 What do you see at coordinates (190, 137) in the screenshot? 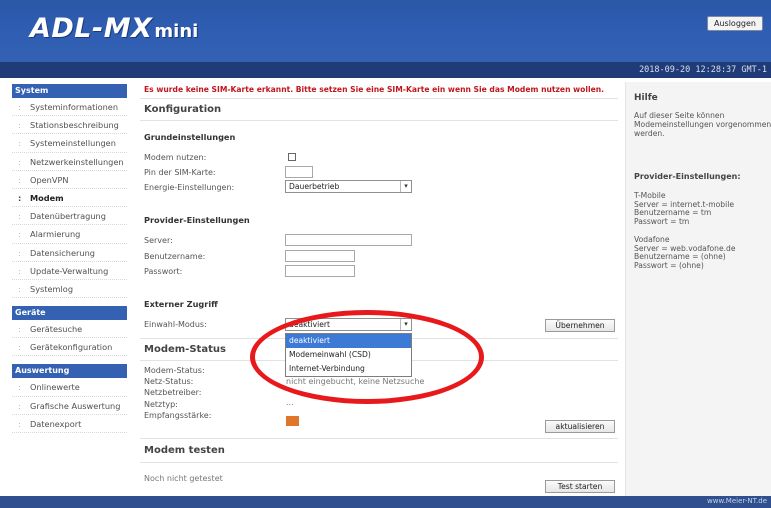
I see `basic-settings-heading: Grundeinstellungen` at bounding box center [190, 137].